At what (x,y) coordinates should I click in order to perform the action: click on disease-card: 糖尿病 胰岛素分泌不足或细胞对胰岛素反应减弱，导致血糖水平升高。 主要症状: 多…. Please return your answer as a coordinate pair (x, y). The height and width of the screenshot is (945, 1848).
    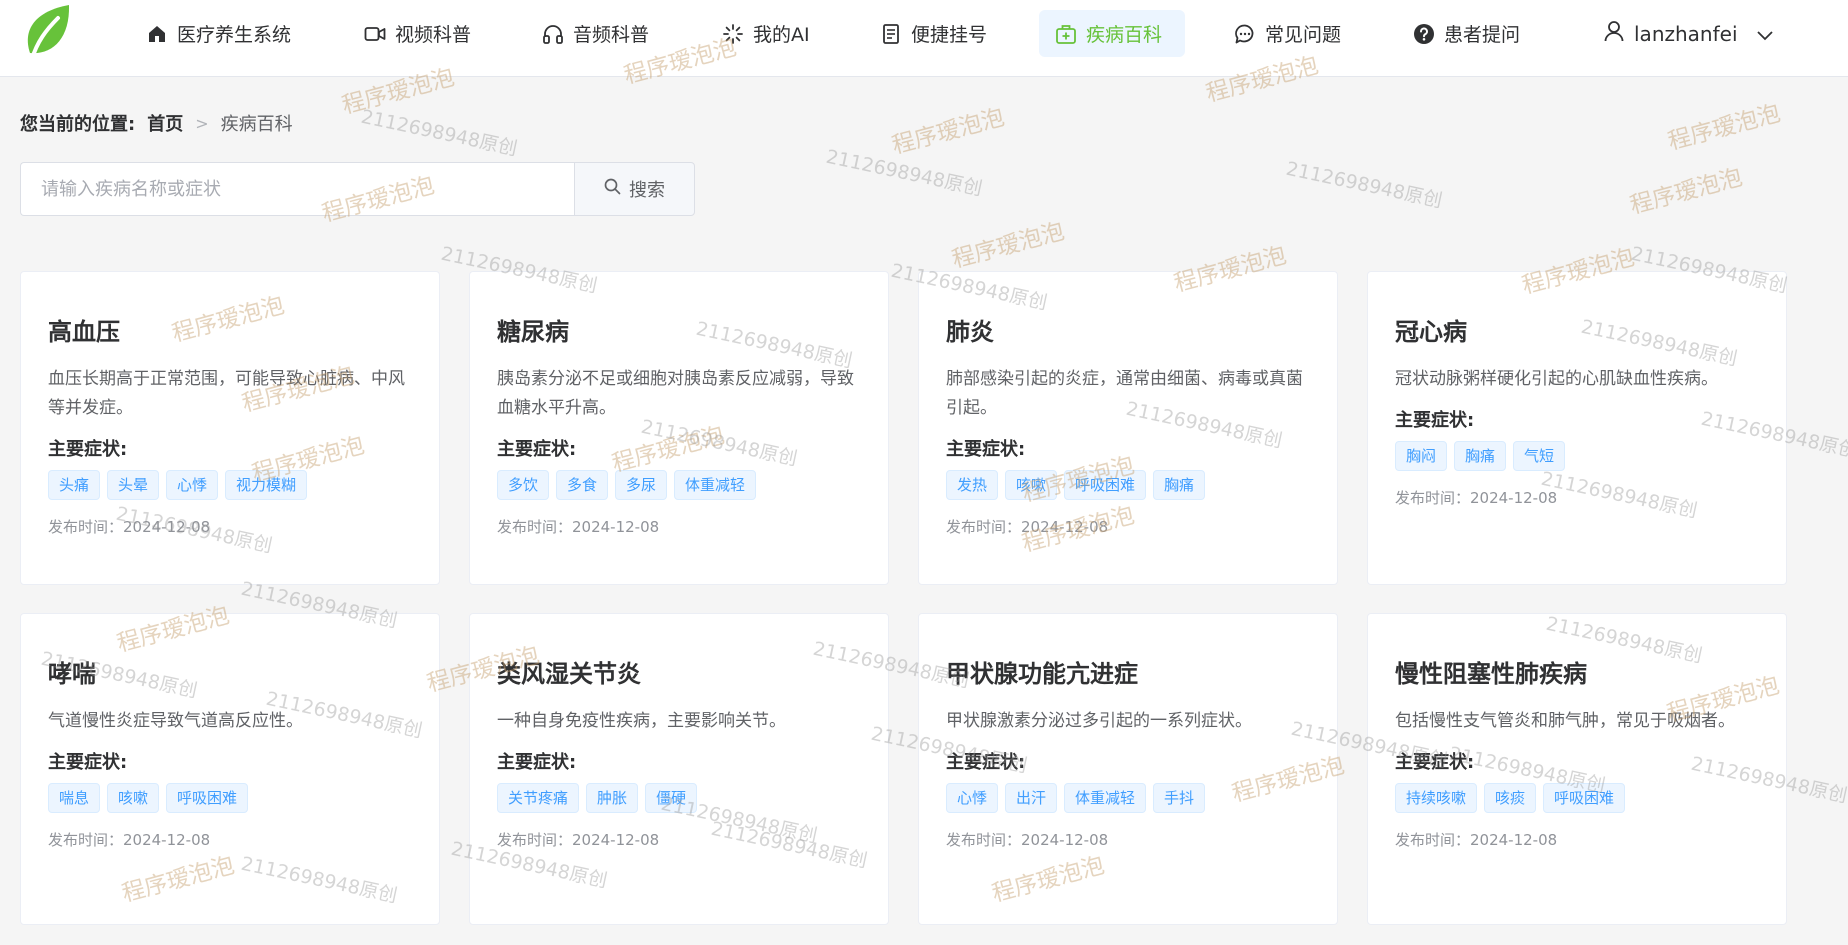
    Looking at the image, I should click on (679, 428).